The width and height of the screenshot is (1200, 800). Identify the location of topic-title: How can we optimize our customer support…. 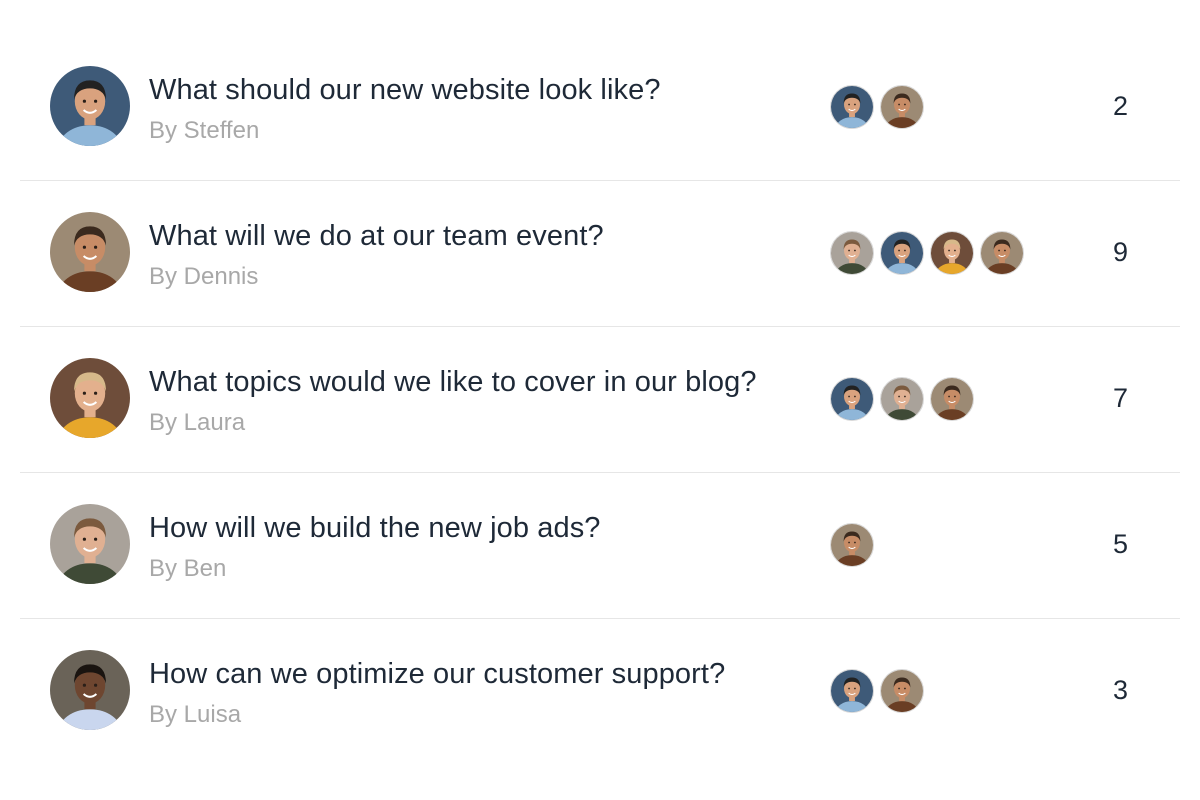
(437, 674).